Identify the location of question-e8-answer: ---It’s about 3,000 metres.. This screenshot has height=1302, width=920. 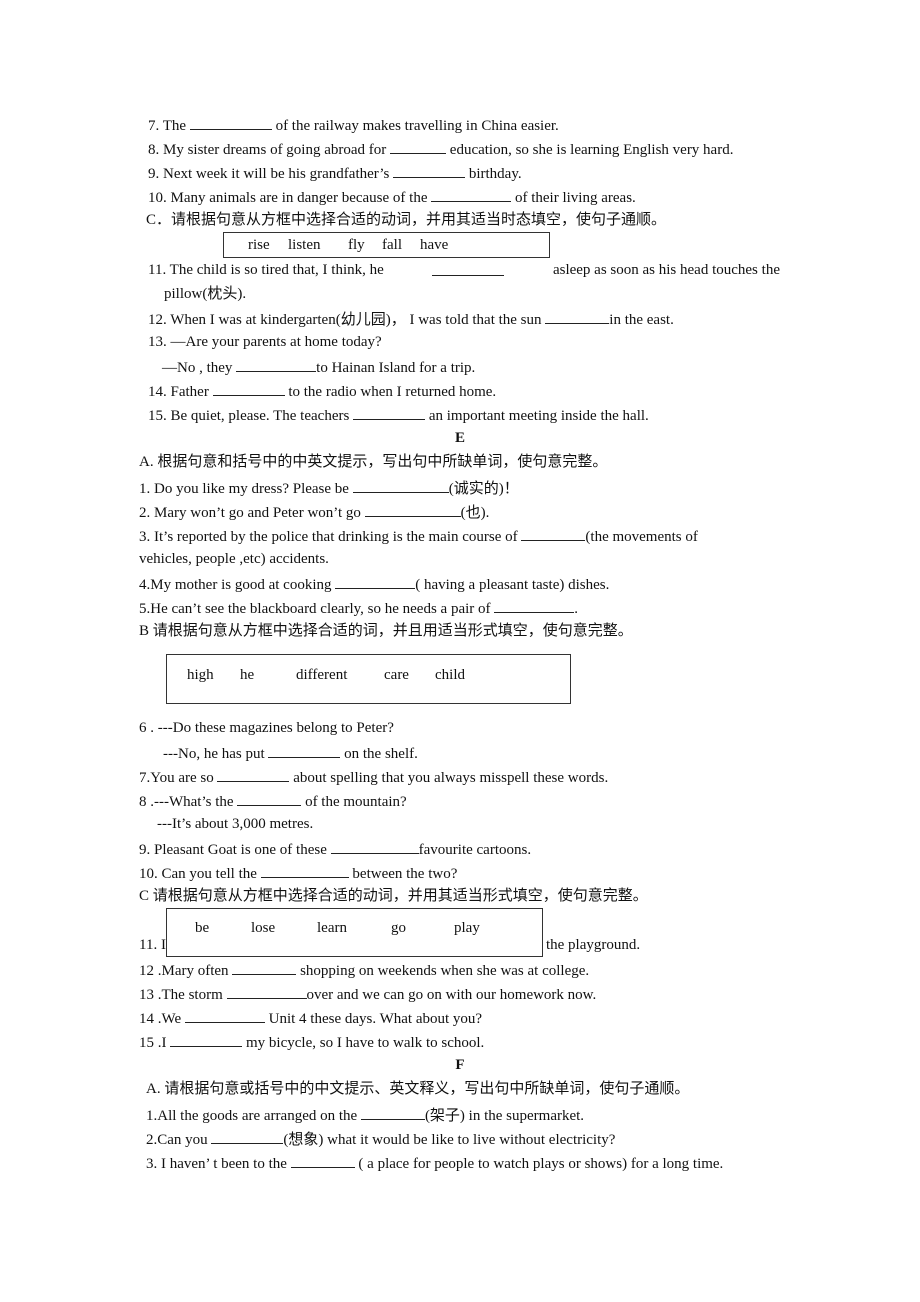
(235, 824).